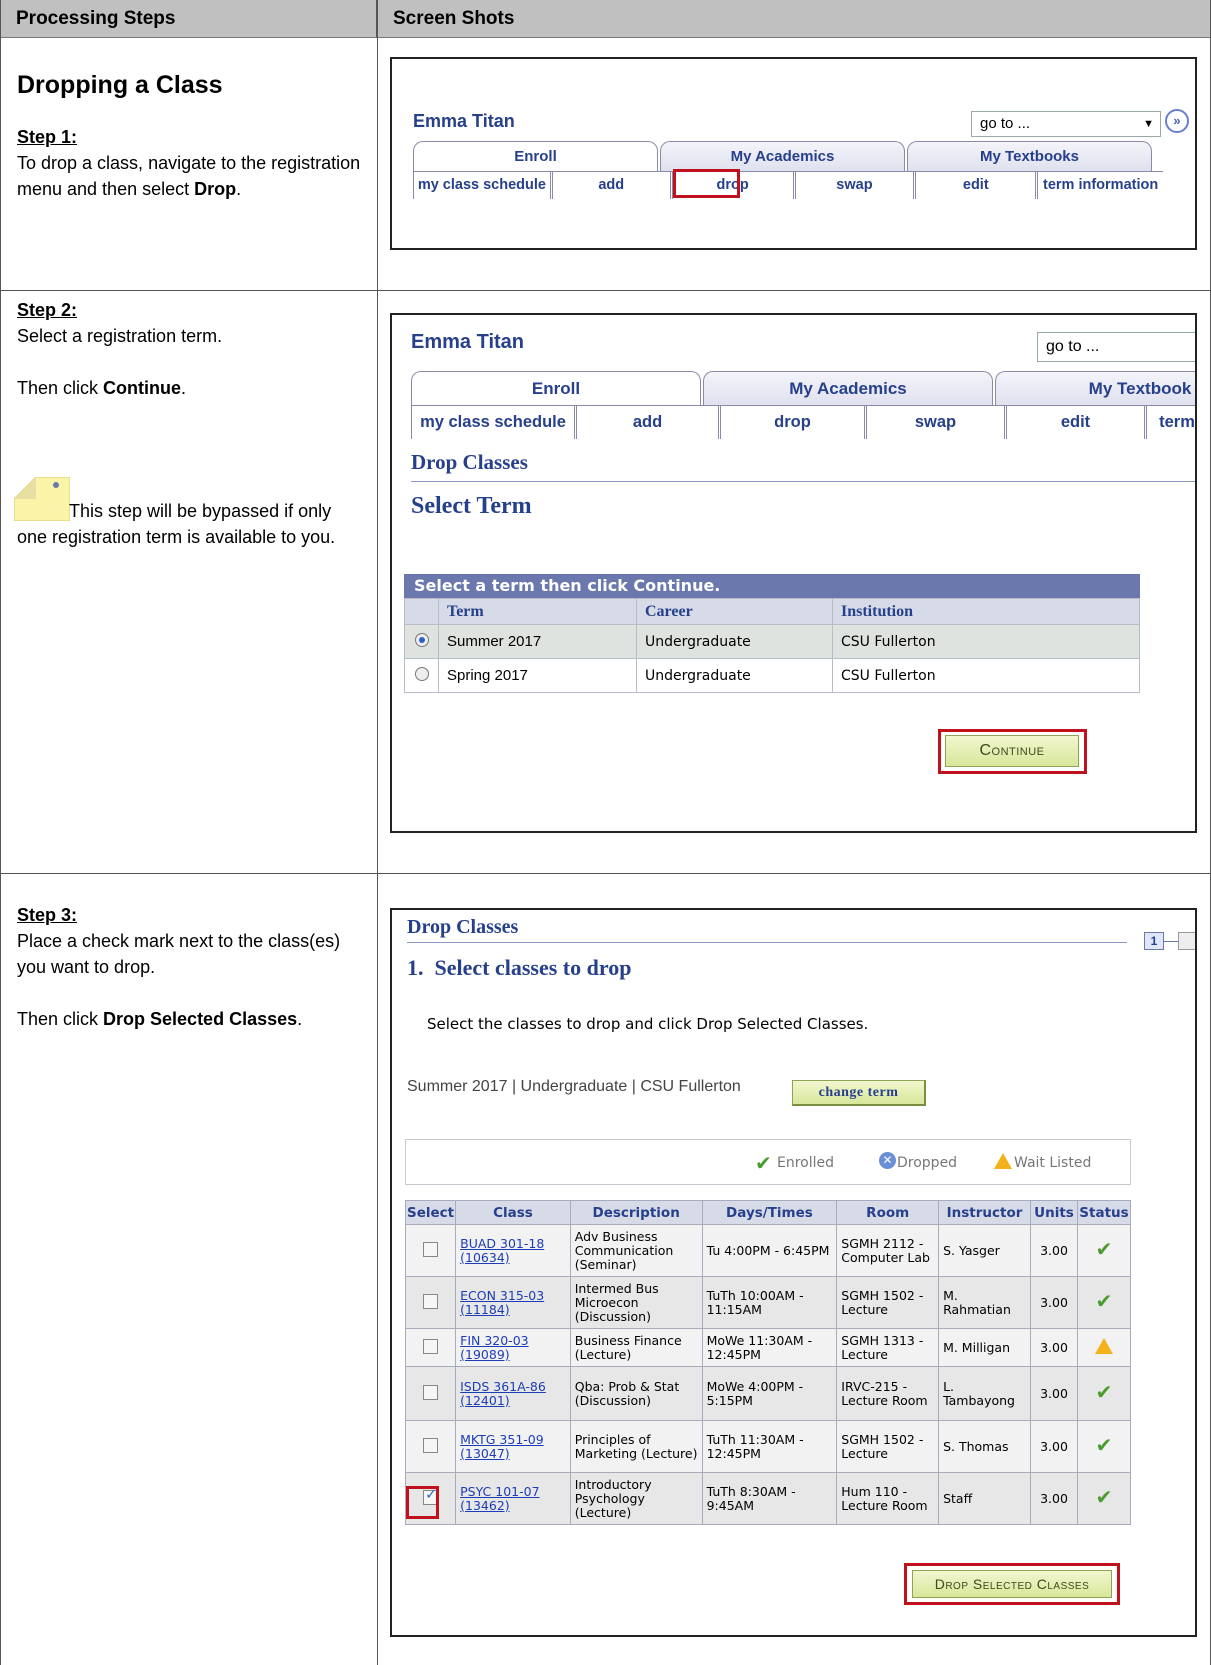 Image resolution: width=1211 pixels, height=1665 pixels. What do you see at coordinates (142, 388) in the screenshot?
I see `step2-line2-bold: Continue` at bounding box center [142, 388].